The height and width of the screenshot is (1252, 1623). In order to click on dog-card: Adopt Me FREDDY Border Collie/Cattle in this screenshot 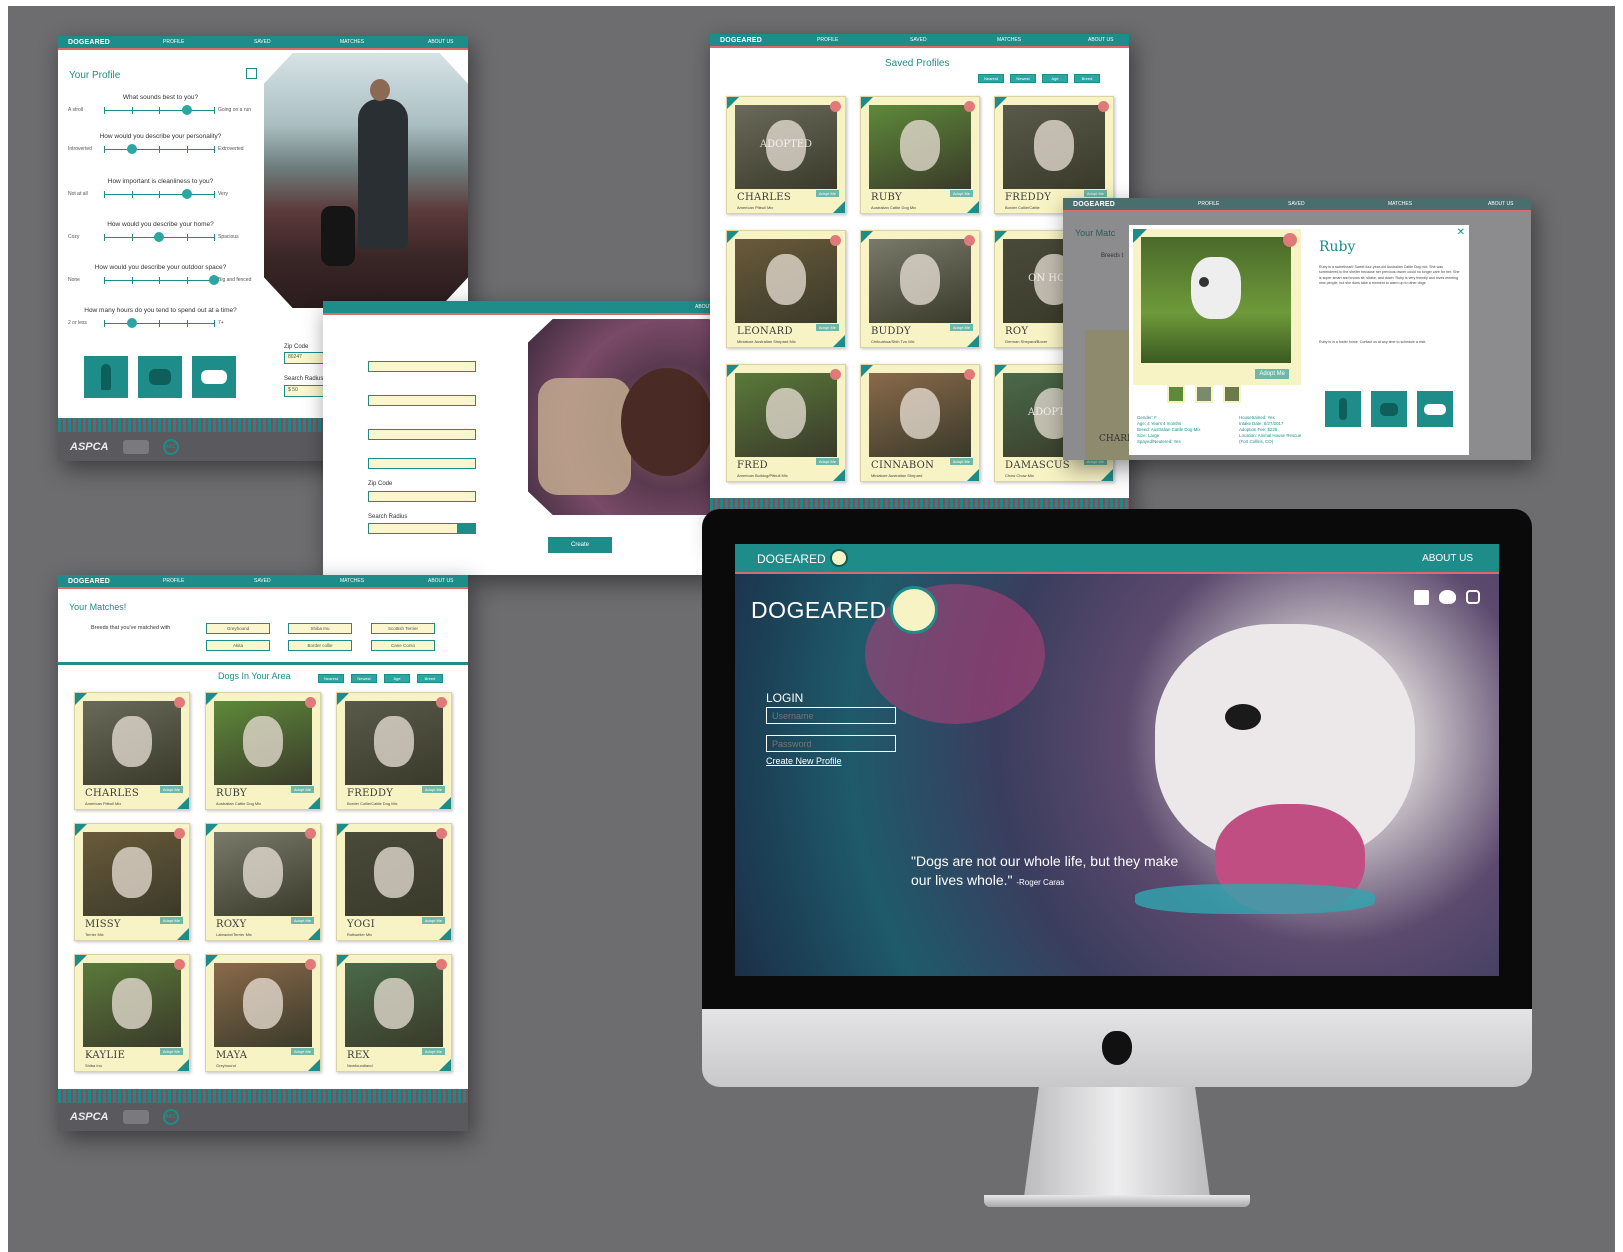, I will do `click(1054, 155)`.